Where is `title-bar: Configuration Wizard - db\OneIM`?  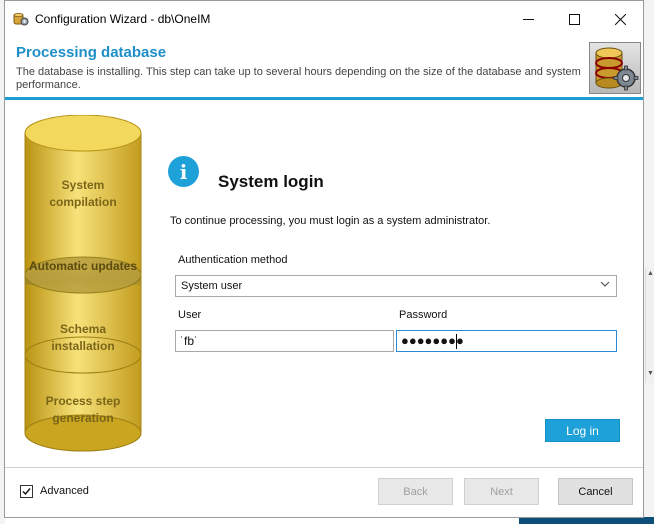
title-bar: Configuration Wizard - db\OneIM is located at coordinates (324, 19).